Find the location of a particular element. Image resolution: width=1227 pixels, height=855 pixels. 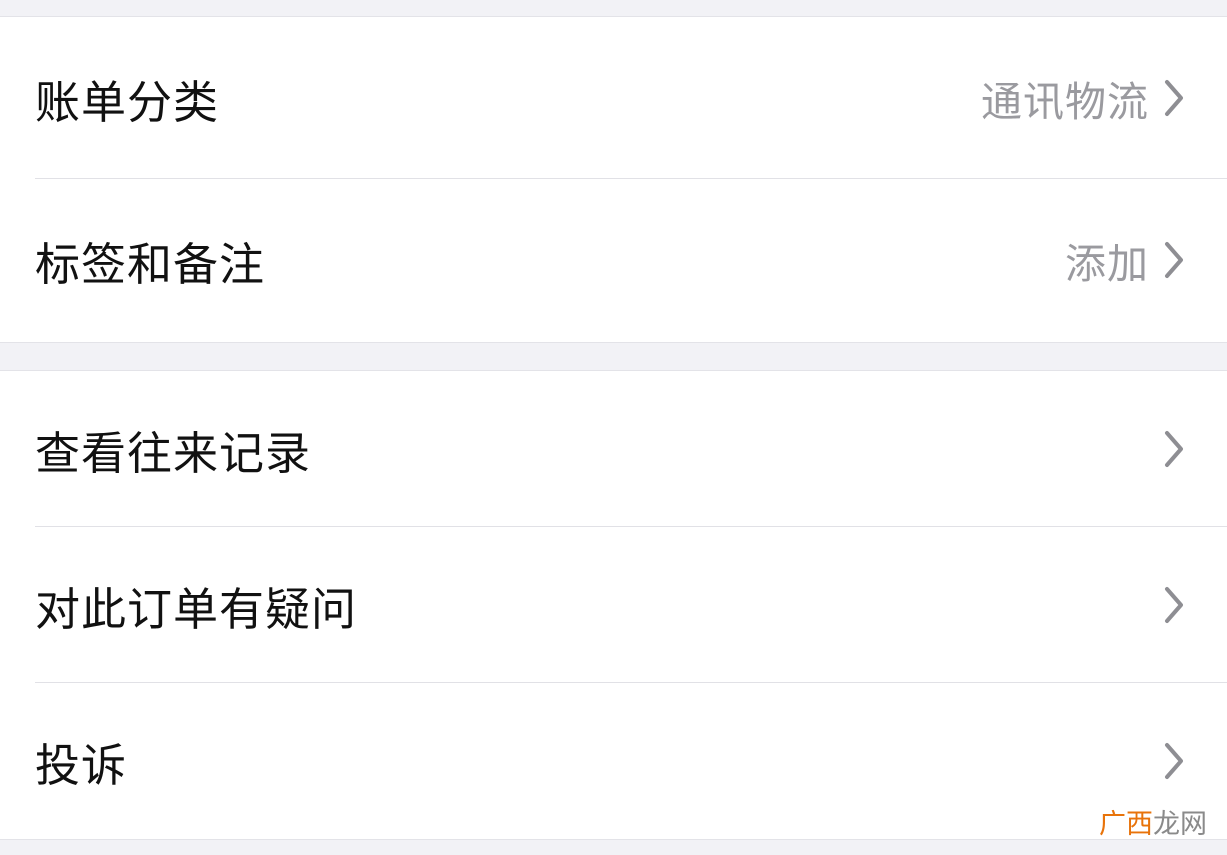

watermark-part2: 龙网 is located at coordinates (1180, 824).